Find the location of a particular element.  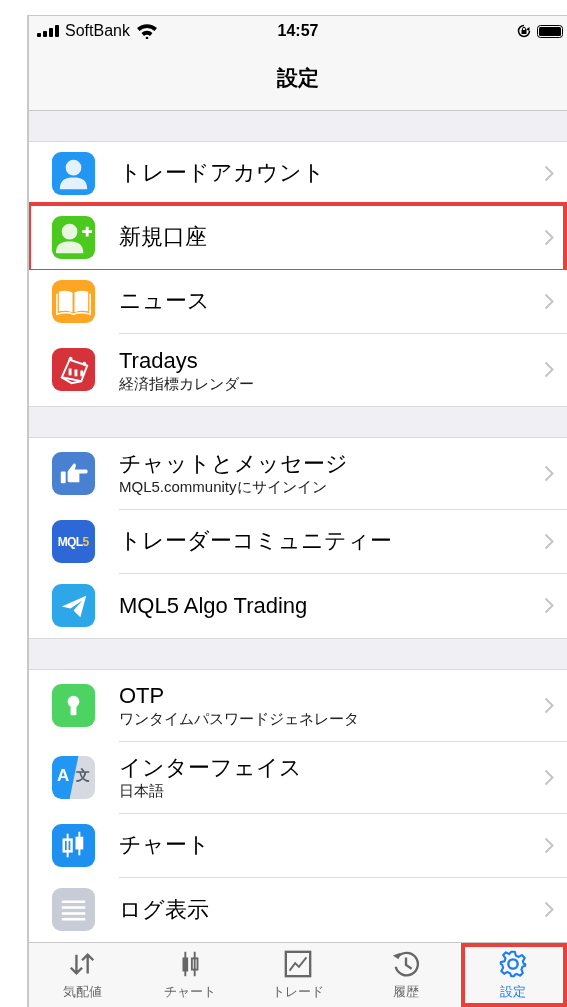

row-title: 新規口座 is located at coordinates (163, 237).